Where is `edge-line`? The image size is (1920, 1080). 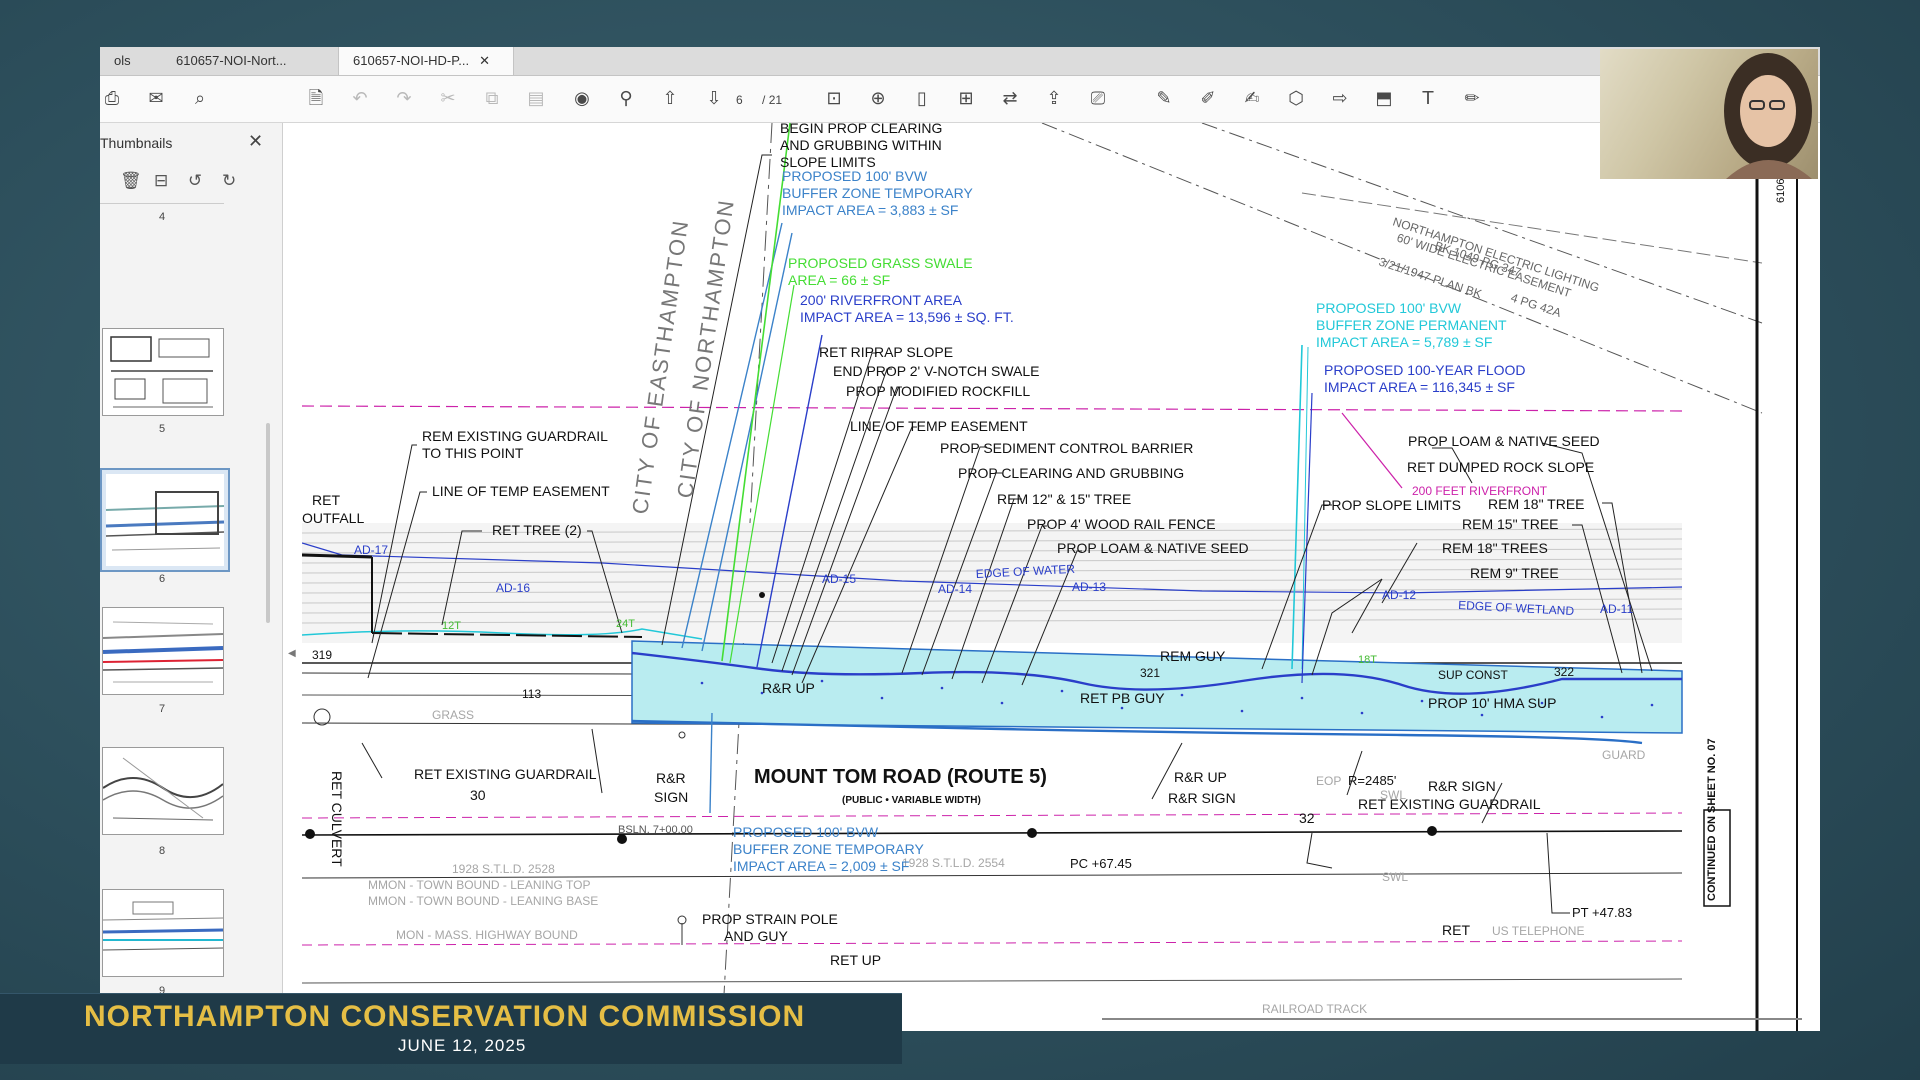
edge-line is located at coordinates (992, 981).